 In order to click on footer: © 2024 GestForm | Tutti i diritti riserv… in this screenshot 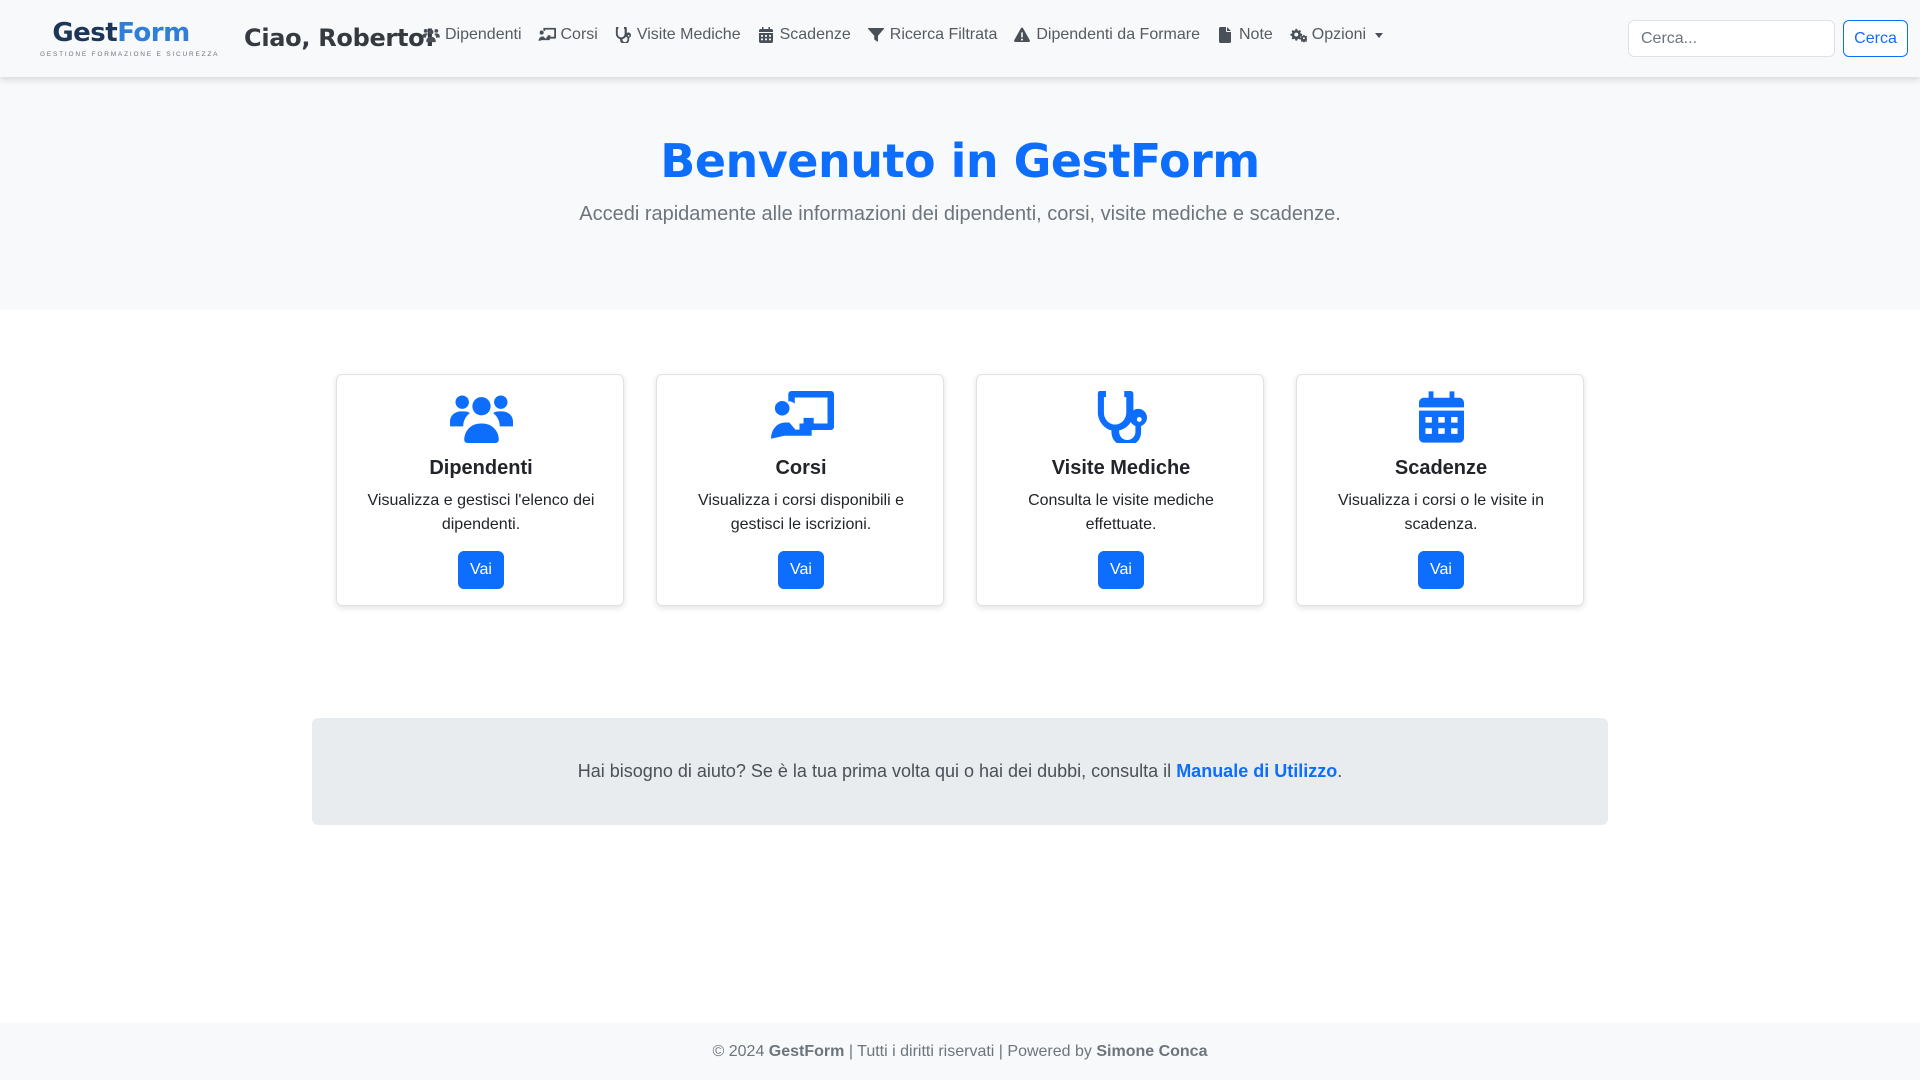, I will do `click(960, 1051)`.